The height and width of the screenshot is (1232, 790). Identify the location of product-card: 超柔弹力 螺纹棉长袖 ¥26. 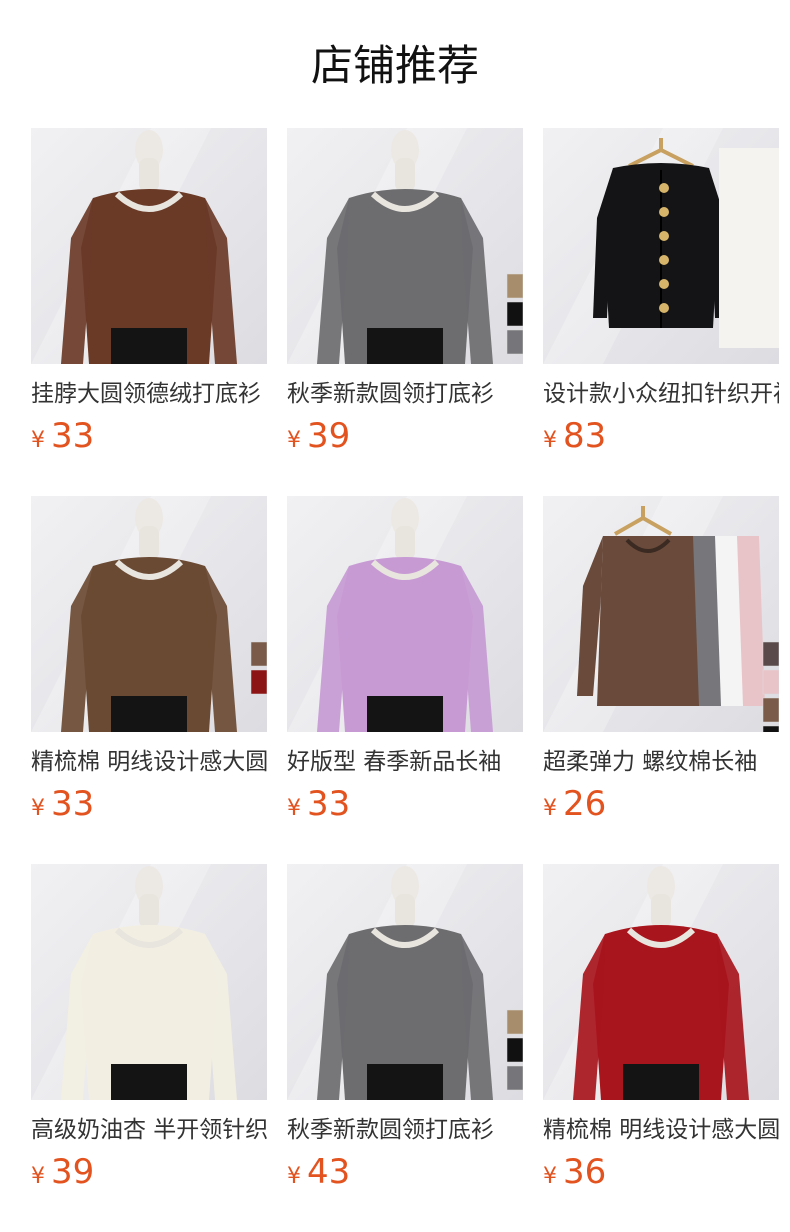
(661, 661).